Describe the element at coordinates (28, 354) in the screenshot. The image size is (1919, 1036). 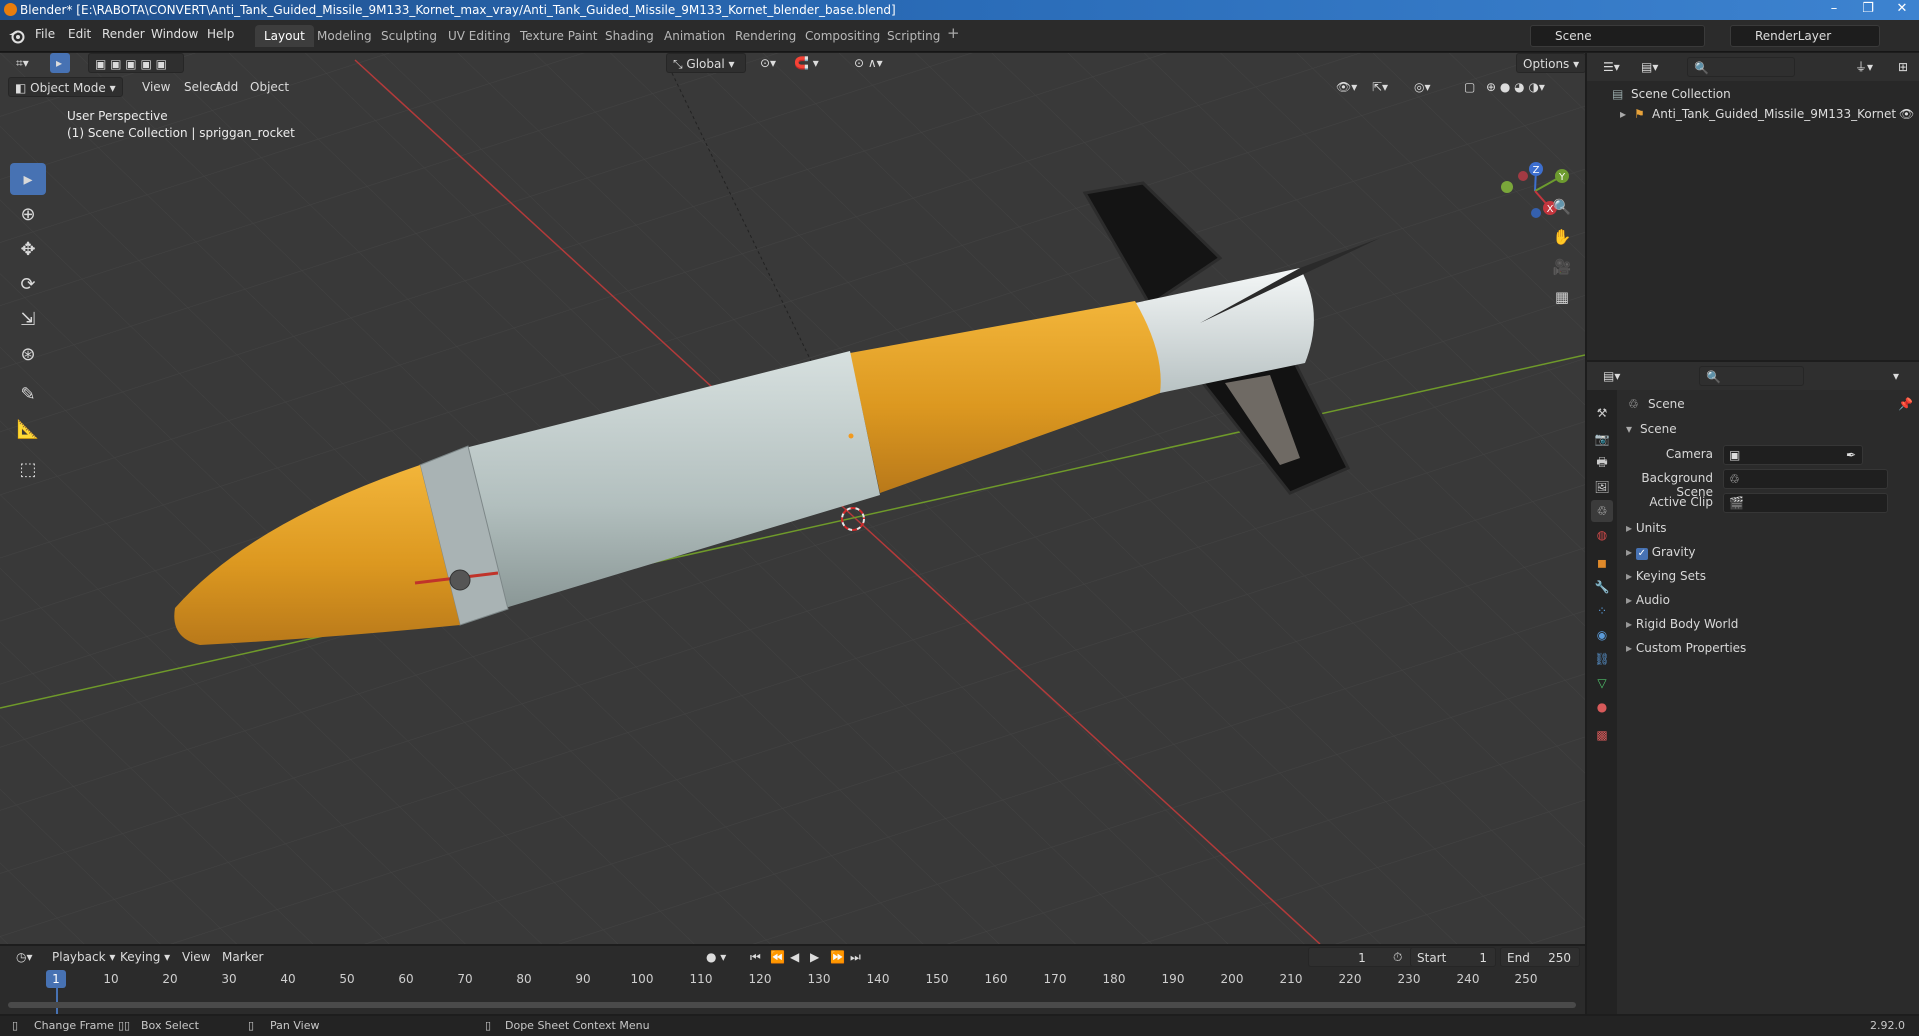
I see `transform-tool: ⊛` at that location.